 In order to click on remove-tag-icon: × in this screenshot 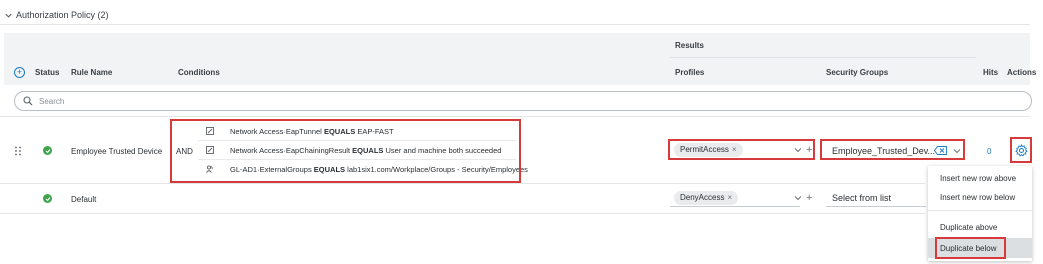, I will do `click(729, 197)`.